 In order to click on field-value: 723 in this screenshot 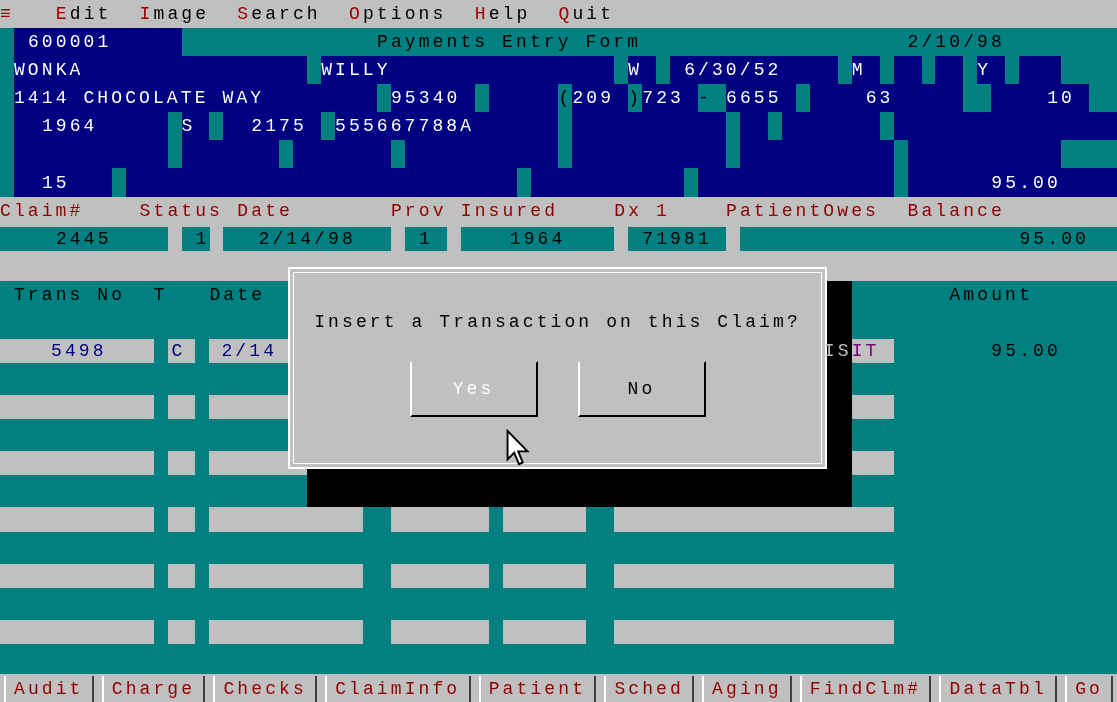, I will do `click(663, 98)`.